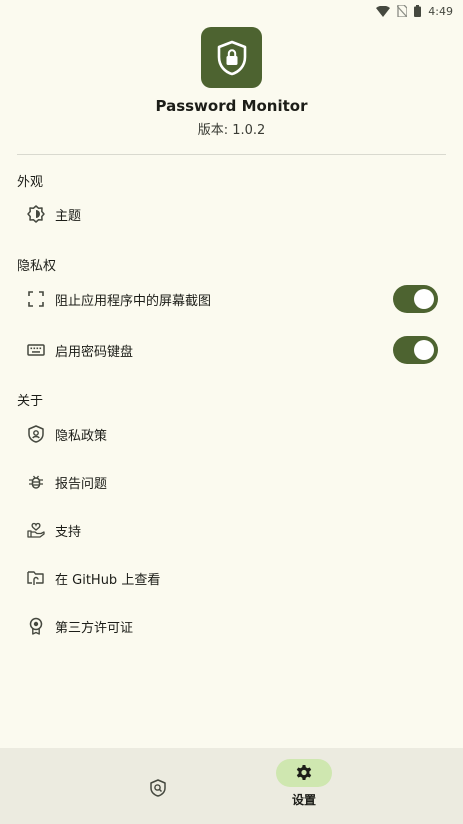 The width and height of the screenshot is (463, 824). What do you see at coordinates (37, 266) in the screenshot?
I see `section-title-privacy: 隐私权` at bounding box center [37, 266].